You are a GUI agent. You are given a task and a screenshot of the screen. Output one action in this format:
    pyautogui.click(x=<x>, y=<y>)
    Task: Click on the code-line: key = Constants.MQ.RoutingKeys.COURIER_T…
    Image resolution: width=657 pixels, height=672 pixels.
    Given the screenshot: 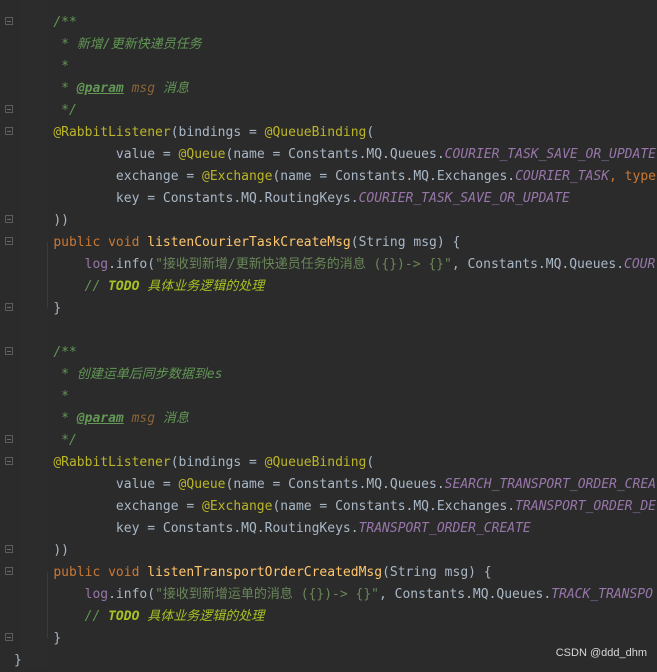 What is the action you would take?
    pyautogui.click(x=339, y=199)
    